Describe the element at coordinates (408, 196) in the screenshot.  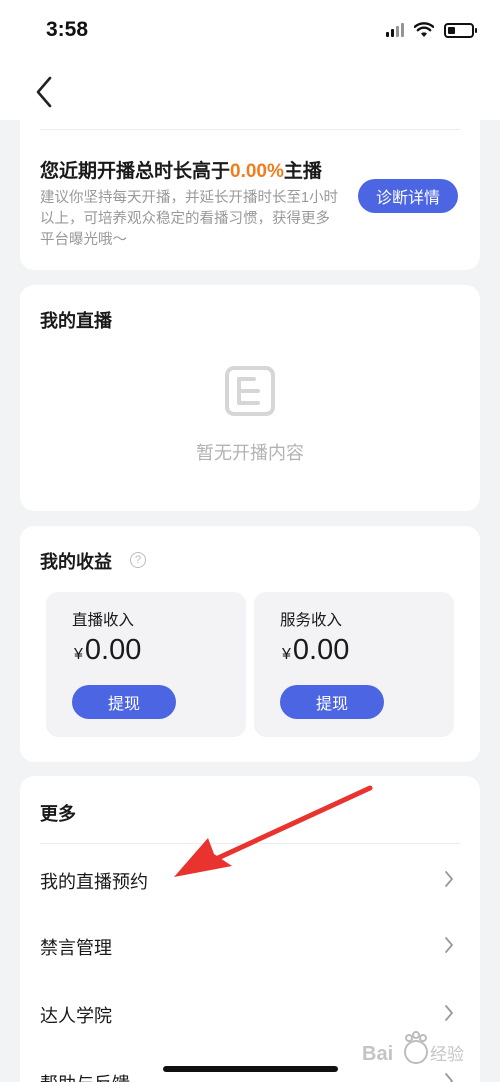
I see `diagnosis-detail-button: 诊断详情` at that location.